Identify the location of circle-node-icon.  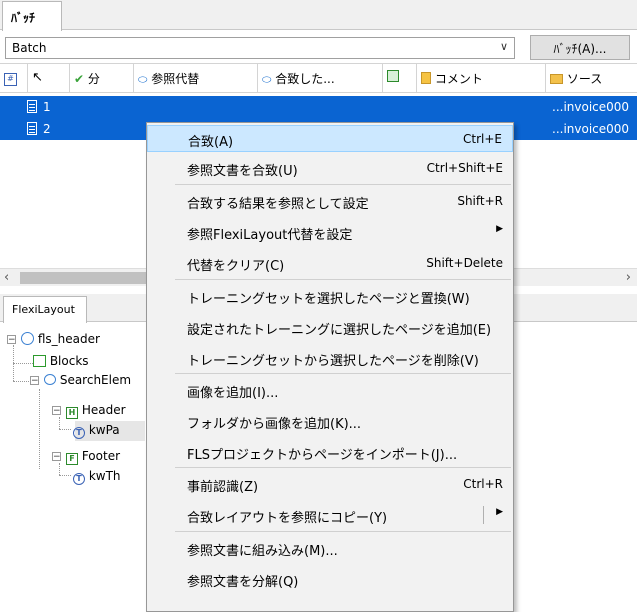
(27, 338).